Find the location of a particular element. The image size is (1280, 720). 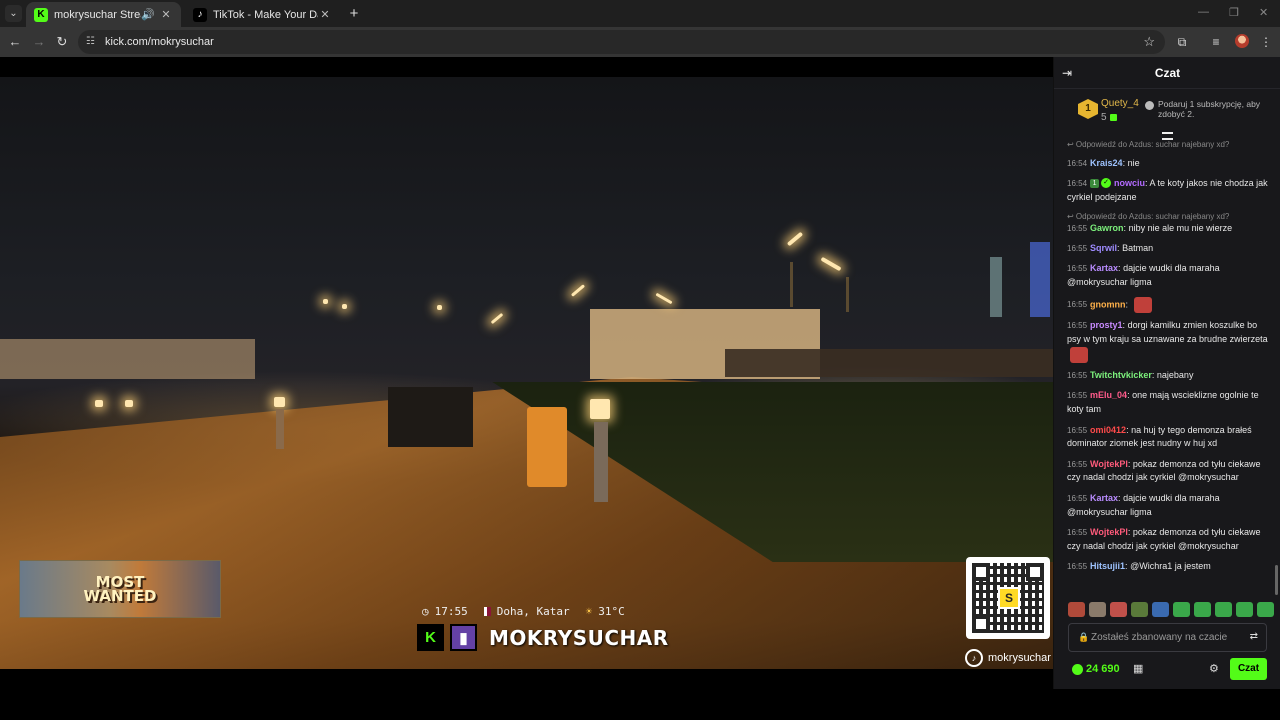

channel-points: 24 690 is located at coordinates (1103, 669).